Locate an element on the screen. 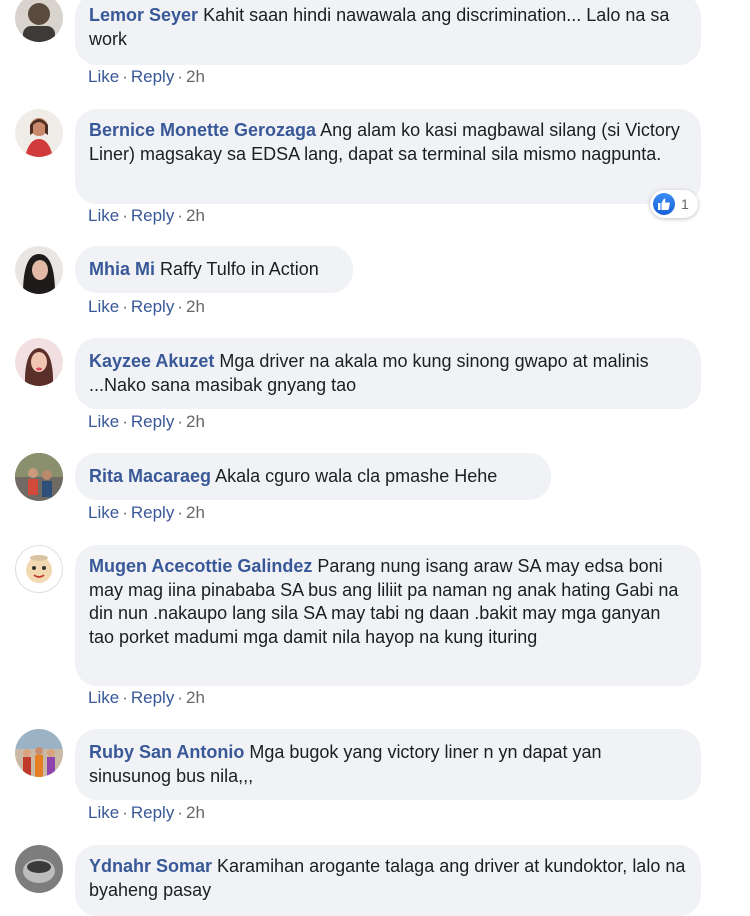  comment-author: Bernice Monette Gerozaga is located at coordinates (202, 130).